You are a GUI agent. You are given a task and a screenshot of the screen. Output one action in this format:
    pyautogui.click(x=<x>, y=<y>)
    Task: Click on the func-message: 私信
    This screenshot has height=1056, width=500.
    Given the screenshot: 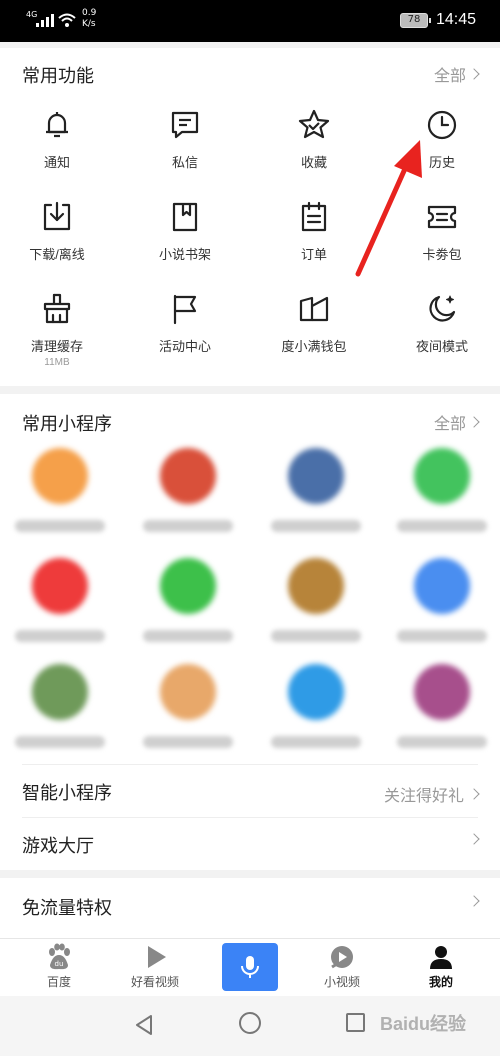 What is the action you would take?
    pyautogui.click(x=185, y=139)
    